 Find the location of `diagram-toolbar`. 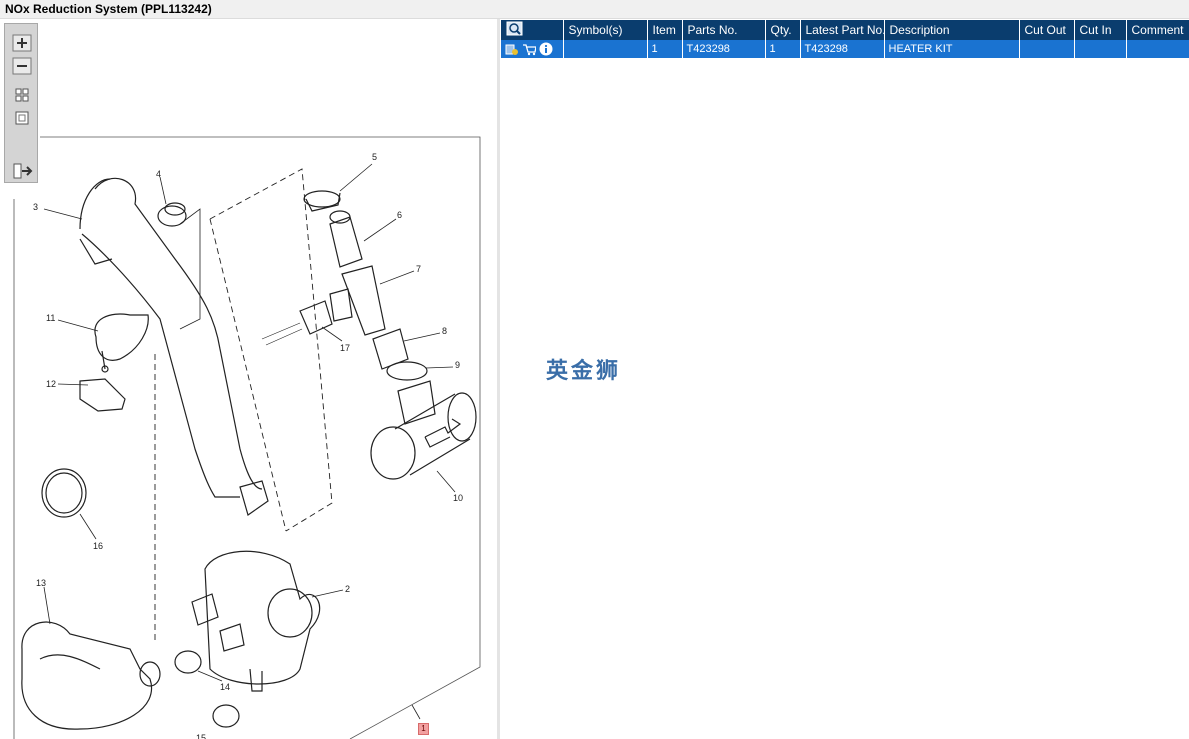

diagram-toolbar is located at coordinates (21, 103).